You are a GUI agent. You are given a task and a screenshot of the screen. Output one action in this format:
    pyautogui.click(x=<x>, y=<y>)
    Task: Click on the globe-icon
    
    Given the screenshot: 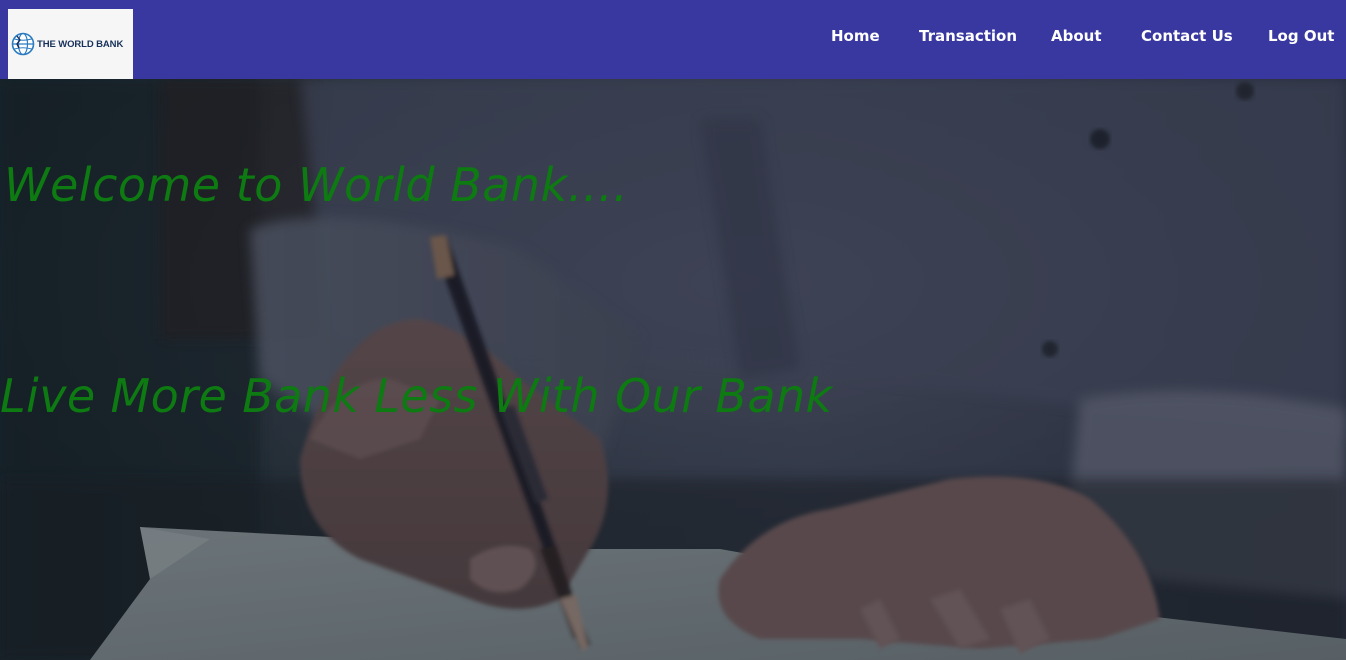 What is the action you would take?
    pyautogui.click(x=23, y=44)
    